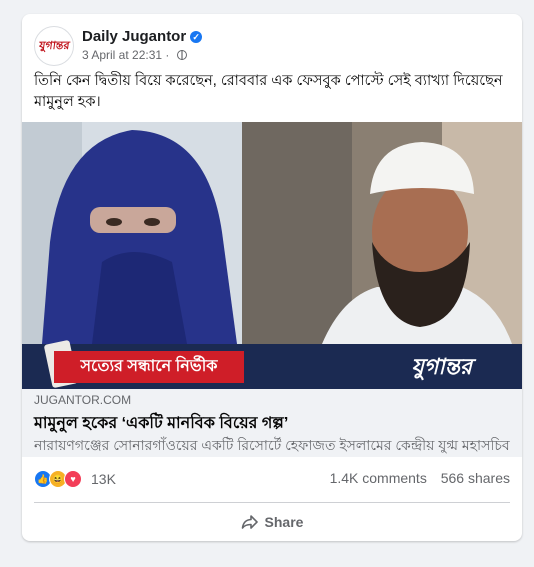  Describe the element at coordinates (152, 222) in the screenshot. I see `right-eye` at that location.